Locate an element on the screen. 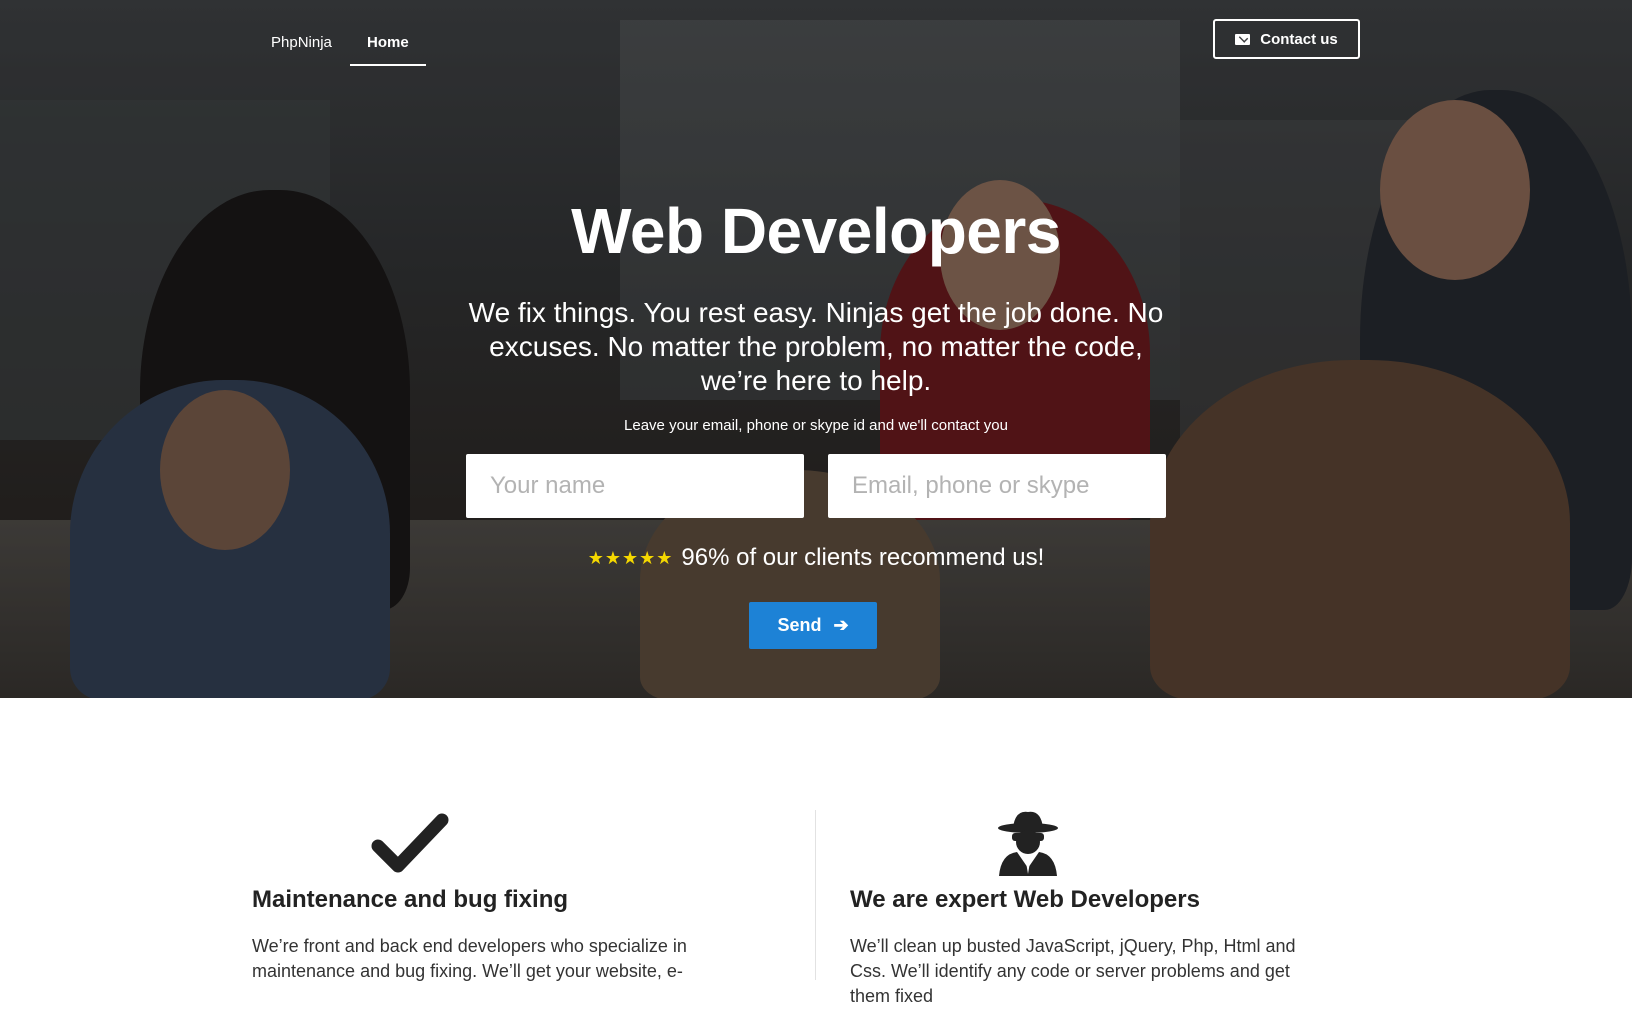 The height and width of the screenshot is (1009, 1632). nav-brand-link: PhpNinja is located at coordinates (301, 42).